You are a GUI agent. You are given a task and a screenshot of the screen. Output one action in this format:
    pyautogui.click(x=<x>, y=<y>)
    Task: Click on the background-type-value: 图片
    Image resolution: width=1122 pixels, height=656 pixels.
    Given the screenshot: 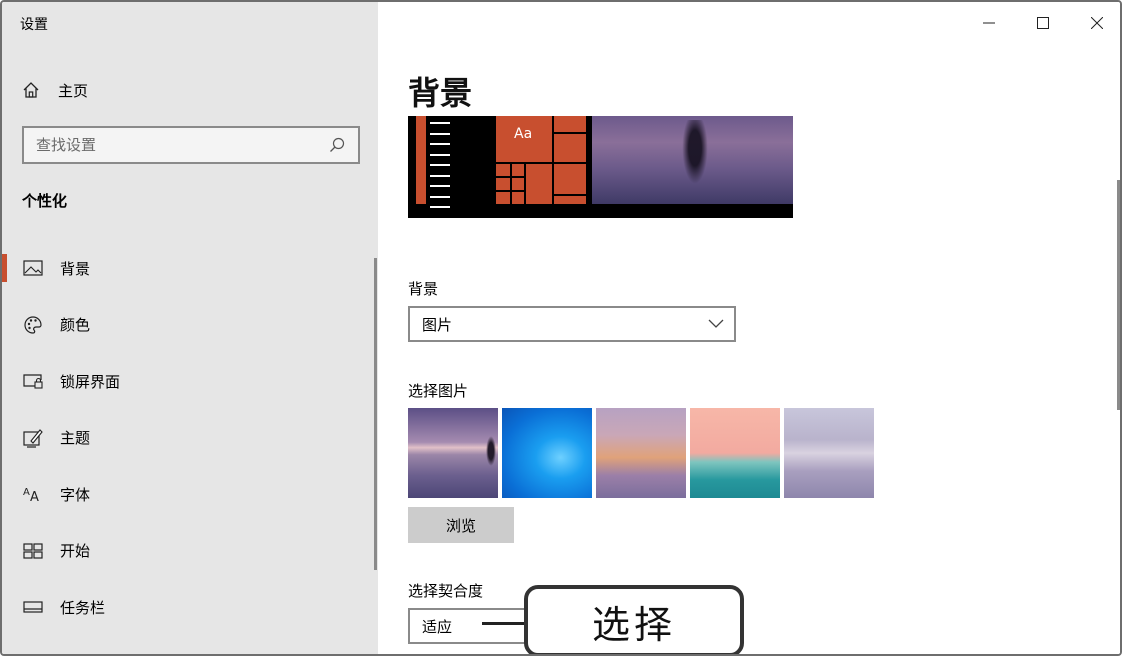 What is the action you would take?
    pyautogui.click(x=437, y=324)
    